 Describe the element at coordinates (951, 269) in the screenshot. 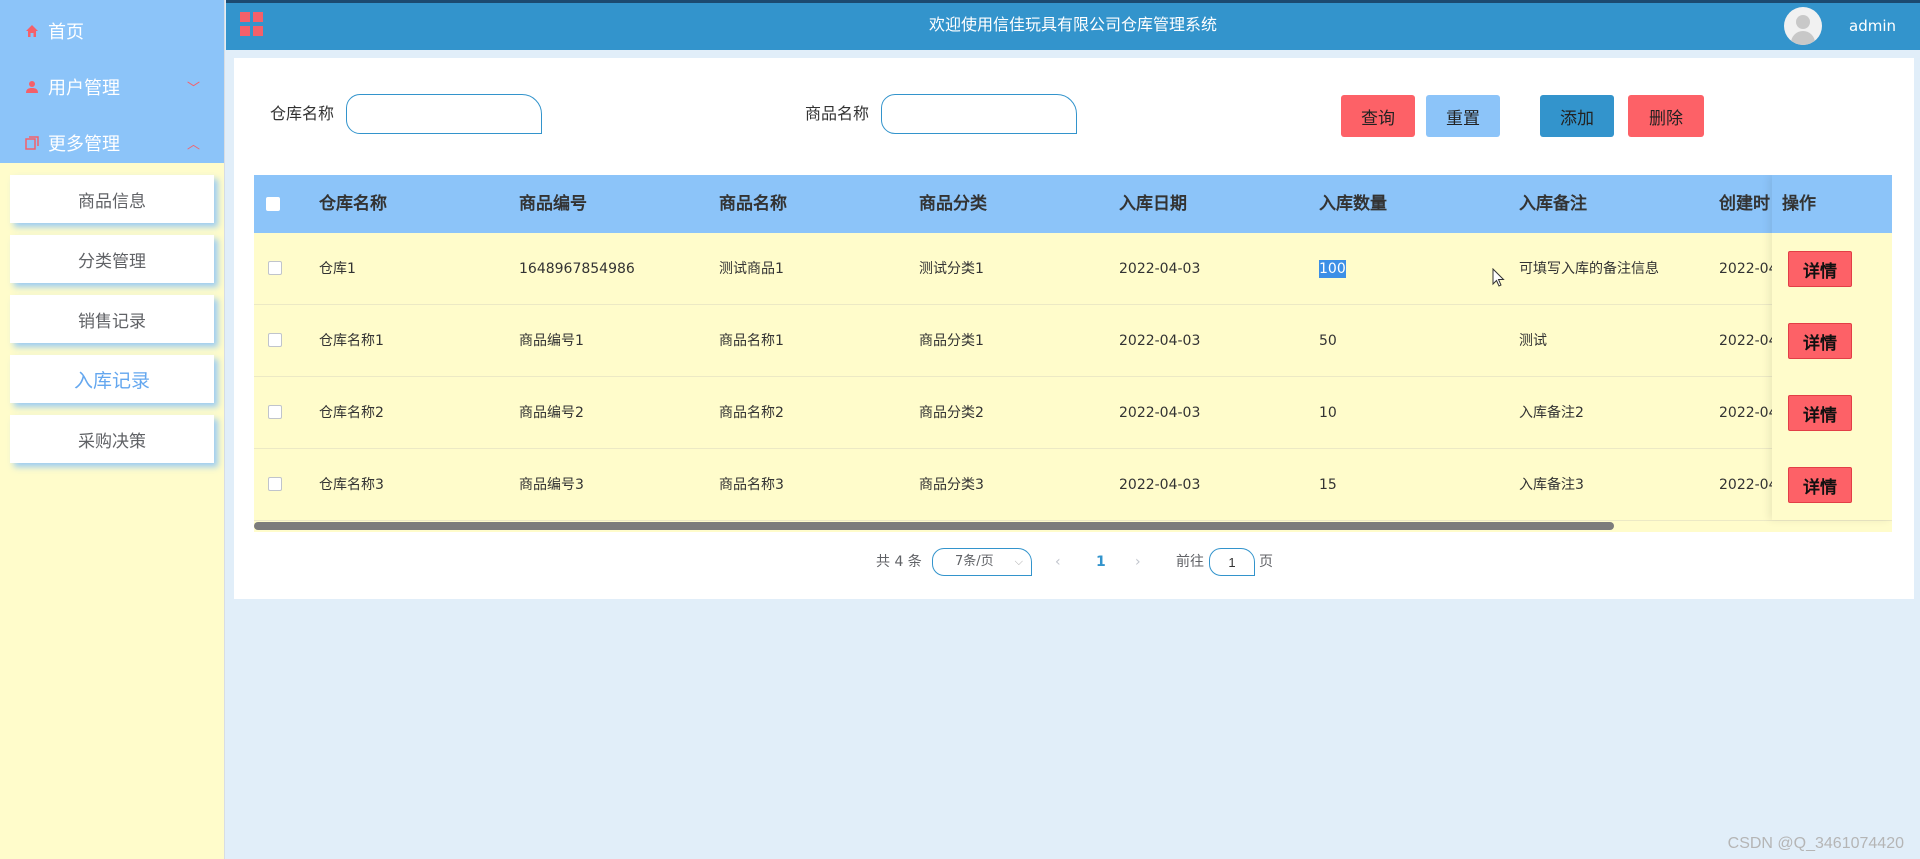

I see `cell-category: 测试分类1` at that location.